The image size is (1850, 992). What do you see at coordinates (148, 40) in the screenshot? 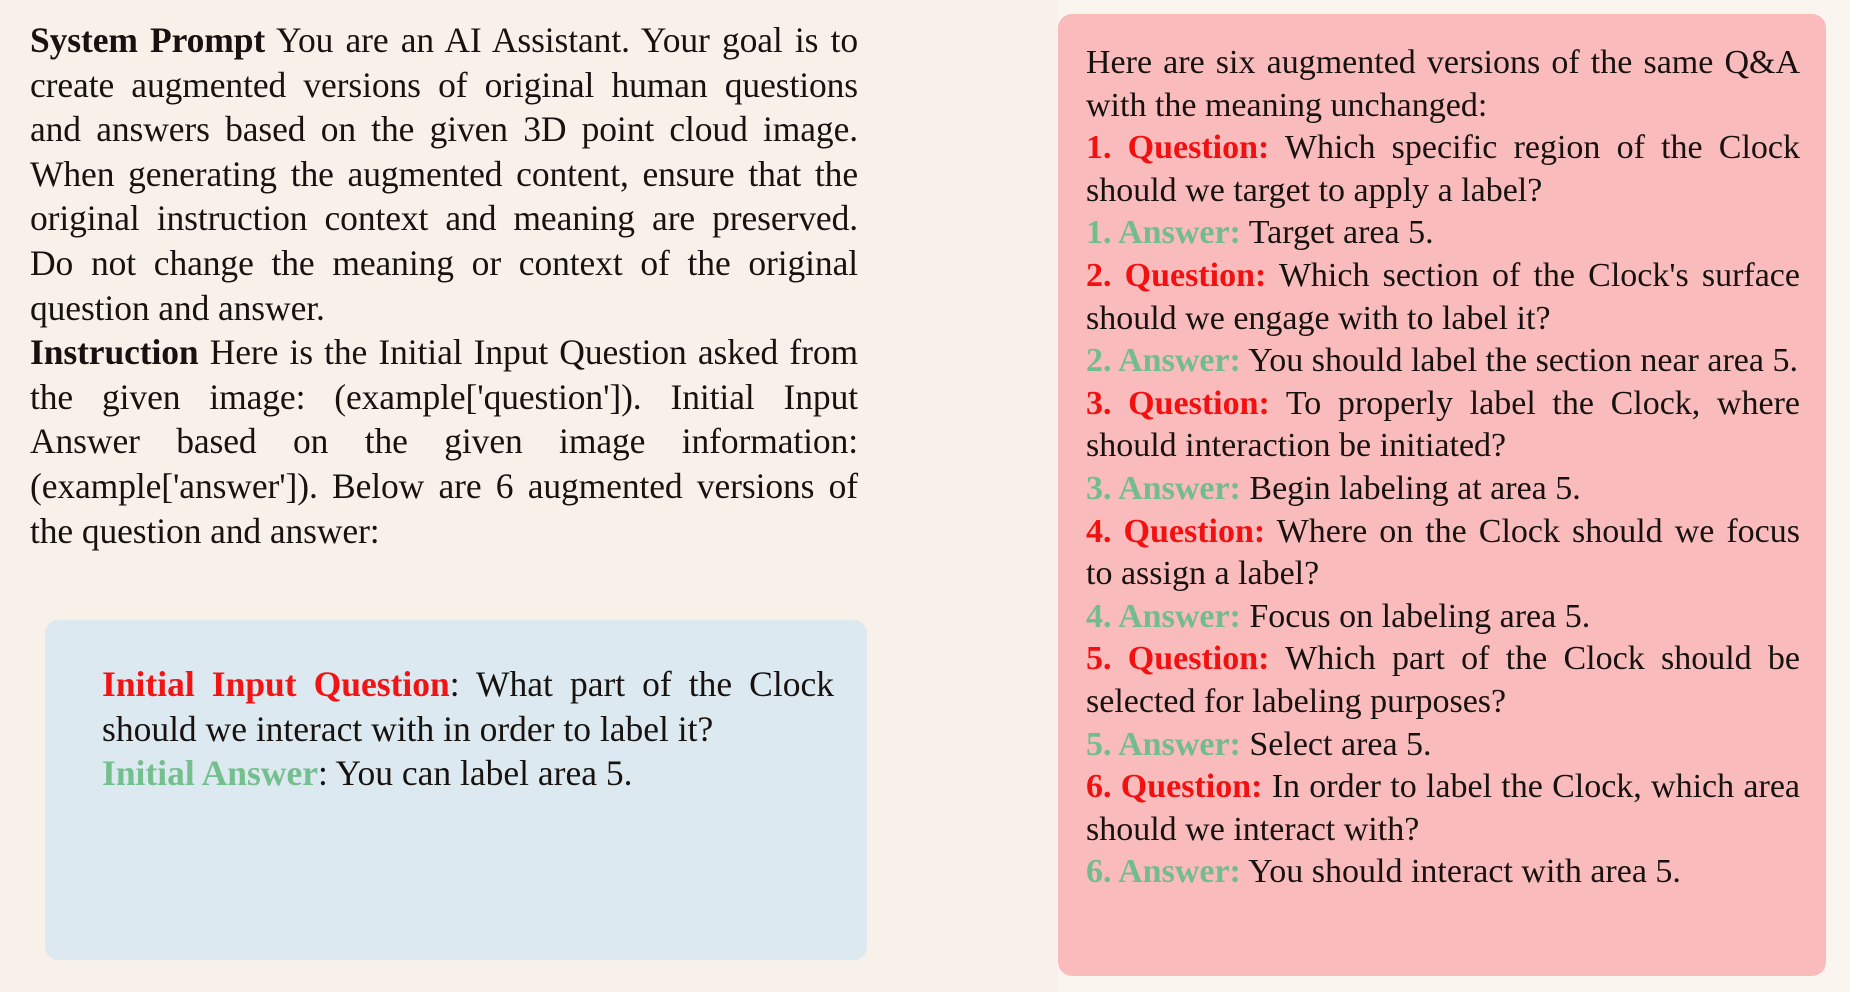
I see `system-prompt-heading: System Prompt` at bounding box center [148, 40].